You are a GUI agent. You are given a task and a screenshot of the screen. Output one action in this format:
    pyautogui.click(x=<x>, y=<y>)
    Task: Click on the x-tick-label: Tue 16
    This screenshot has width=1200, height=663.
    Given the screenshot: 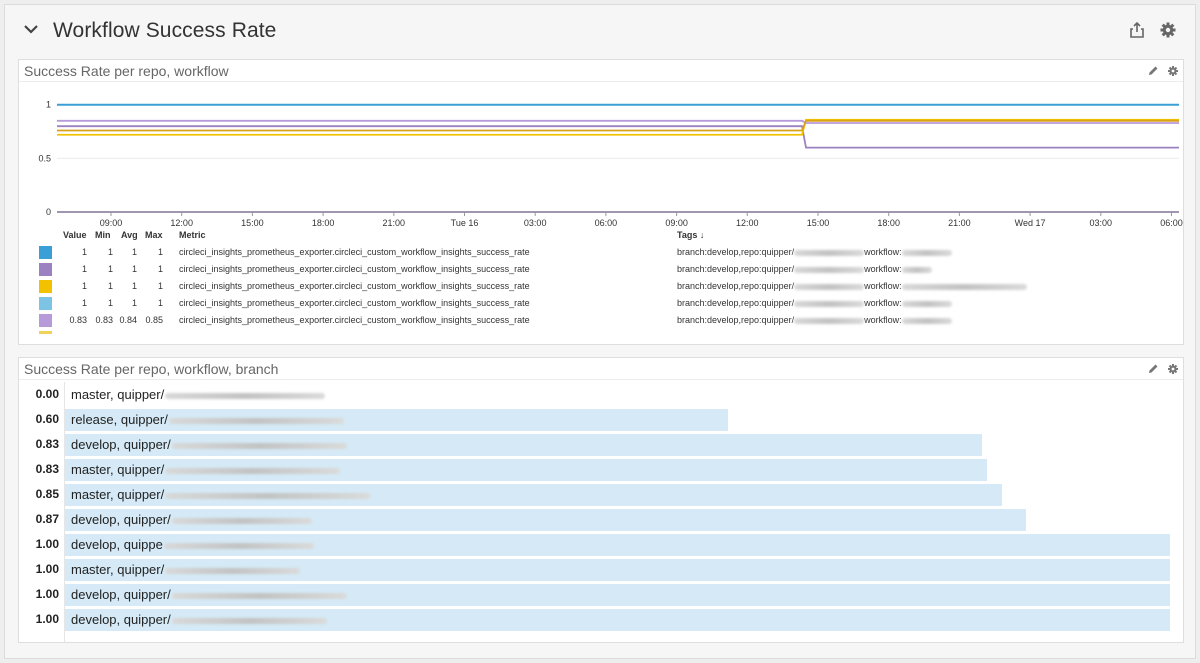 What is the action you would take?
    pyautogui.click(x=465, y=223)
    